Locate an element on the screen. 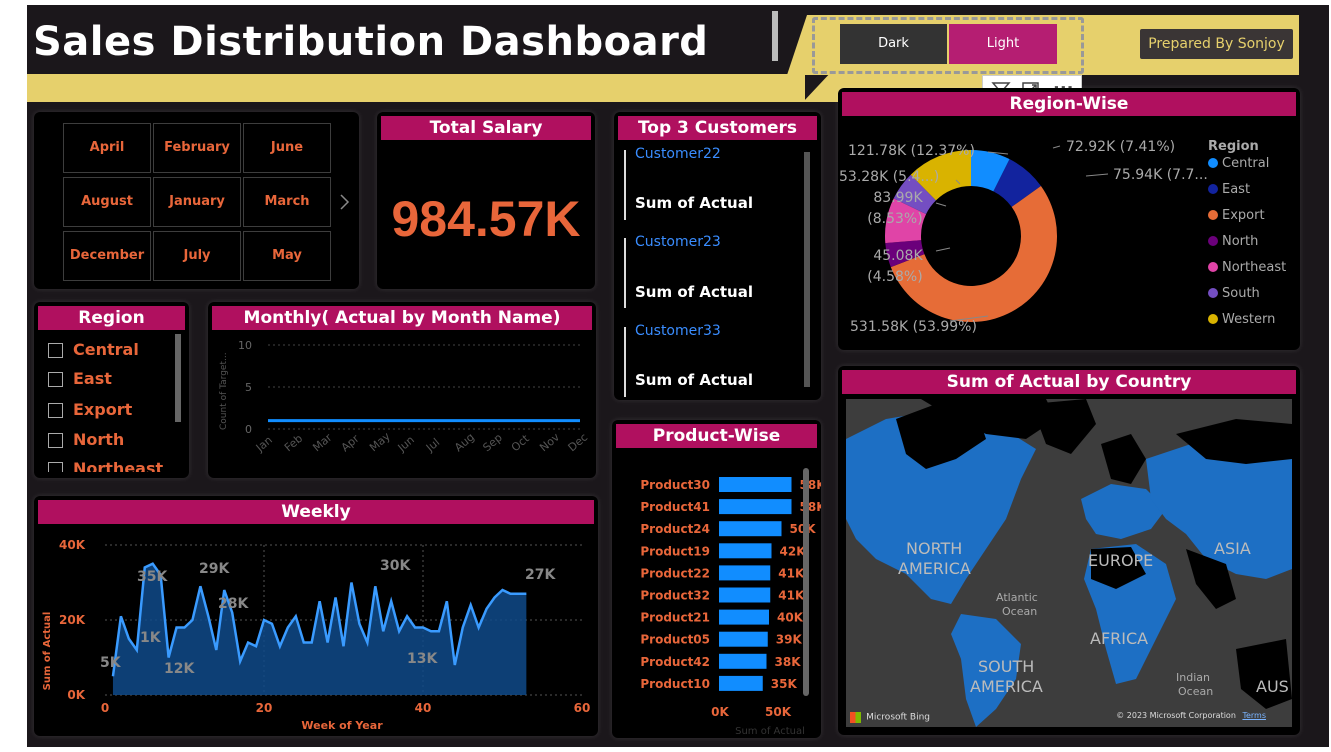  data-label: 83.99K is located at coordinates (898, 198).